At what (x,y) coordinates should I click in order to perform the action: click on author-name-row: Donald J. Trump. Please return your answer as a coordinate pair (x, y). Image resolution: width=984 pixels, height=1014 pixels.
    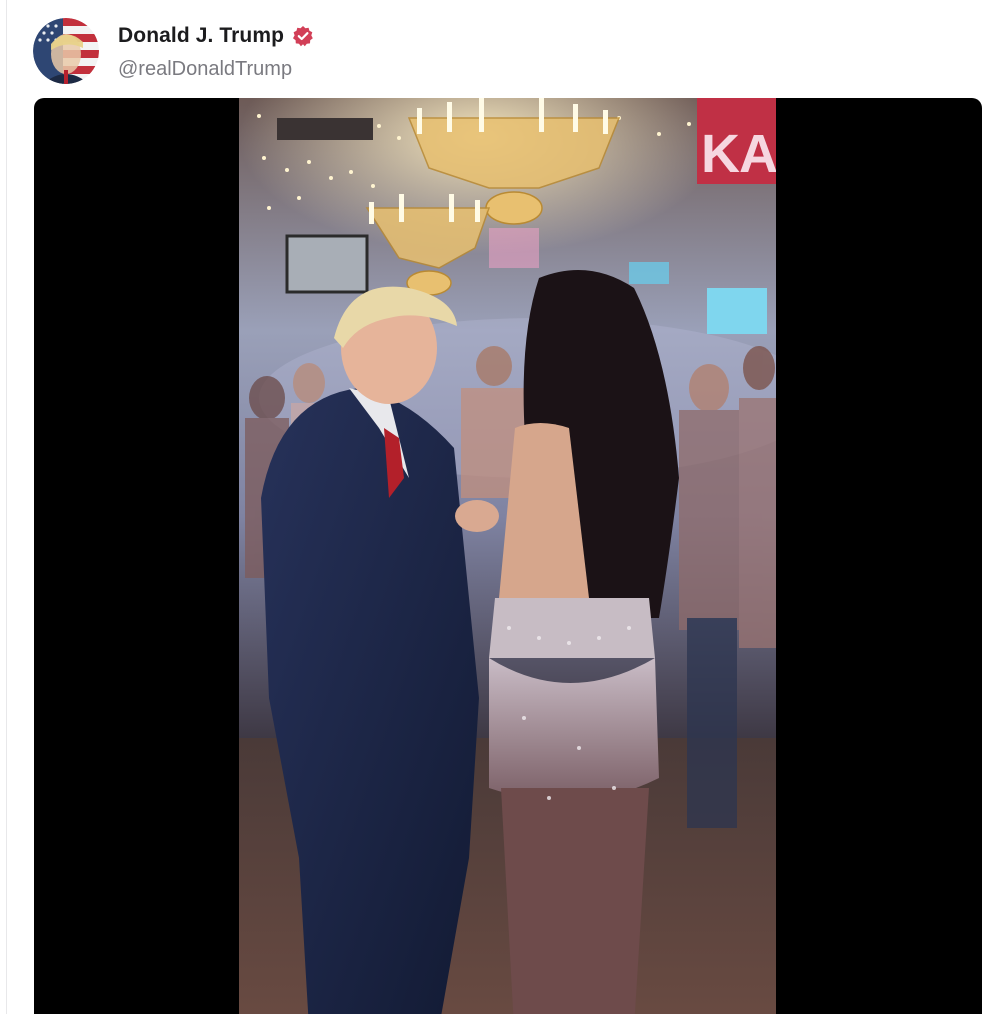
    Looking at the image, I should click on (216, 36).